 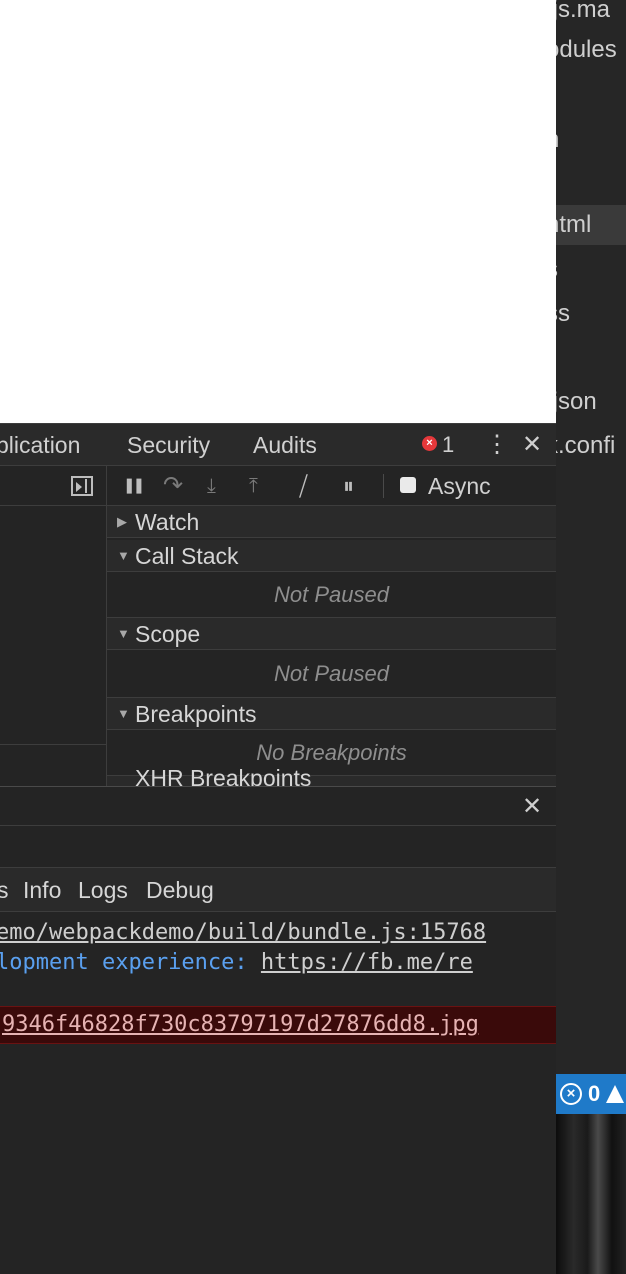 What do you see at coordinates (367, 962) in the screenshot?
I see `source-link: https://fb.me/re` at bounding box center [367, 962].